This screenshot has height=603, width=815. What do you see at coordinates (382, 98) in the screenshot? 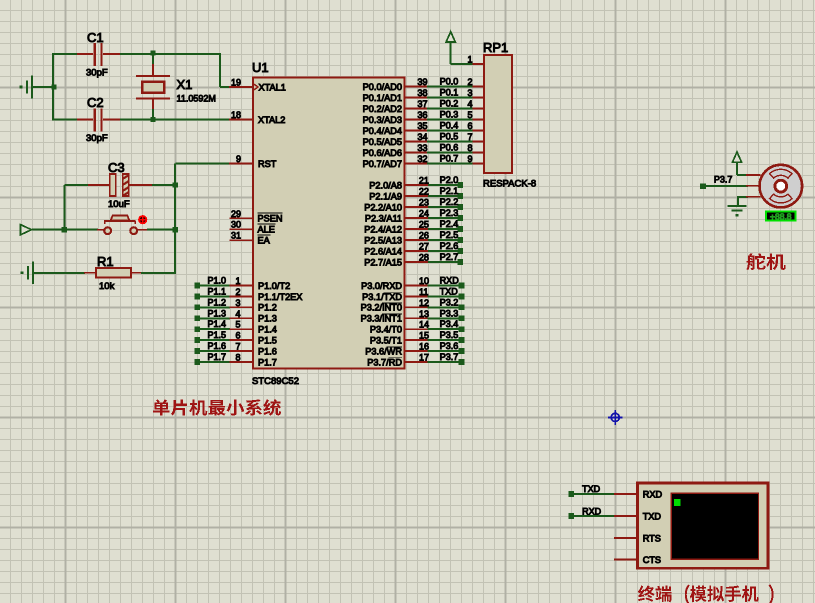
I see `svg-text: P0.1/AD1` at bounding box center [382, 98].